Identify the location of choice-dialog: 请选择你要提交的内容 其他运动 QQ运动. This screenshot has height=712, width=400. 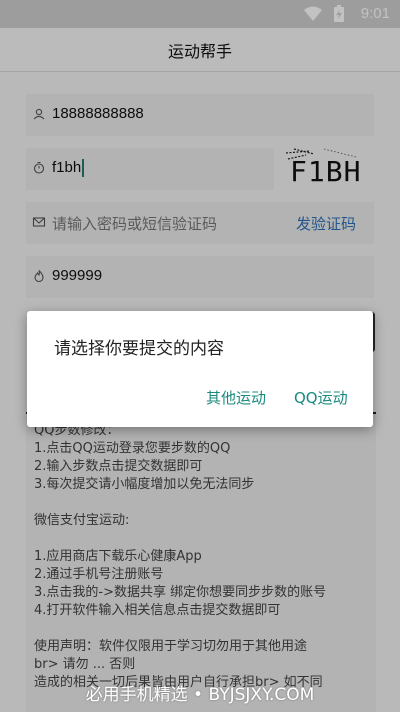
(200, 369).